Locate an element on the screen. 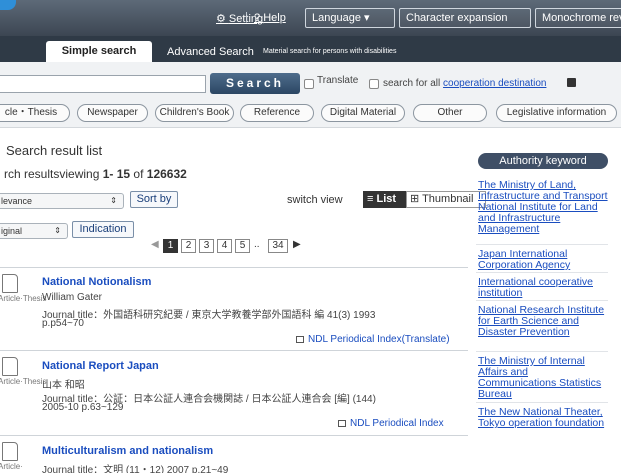  search-input is located at coordinates (103, 84).